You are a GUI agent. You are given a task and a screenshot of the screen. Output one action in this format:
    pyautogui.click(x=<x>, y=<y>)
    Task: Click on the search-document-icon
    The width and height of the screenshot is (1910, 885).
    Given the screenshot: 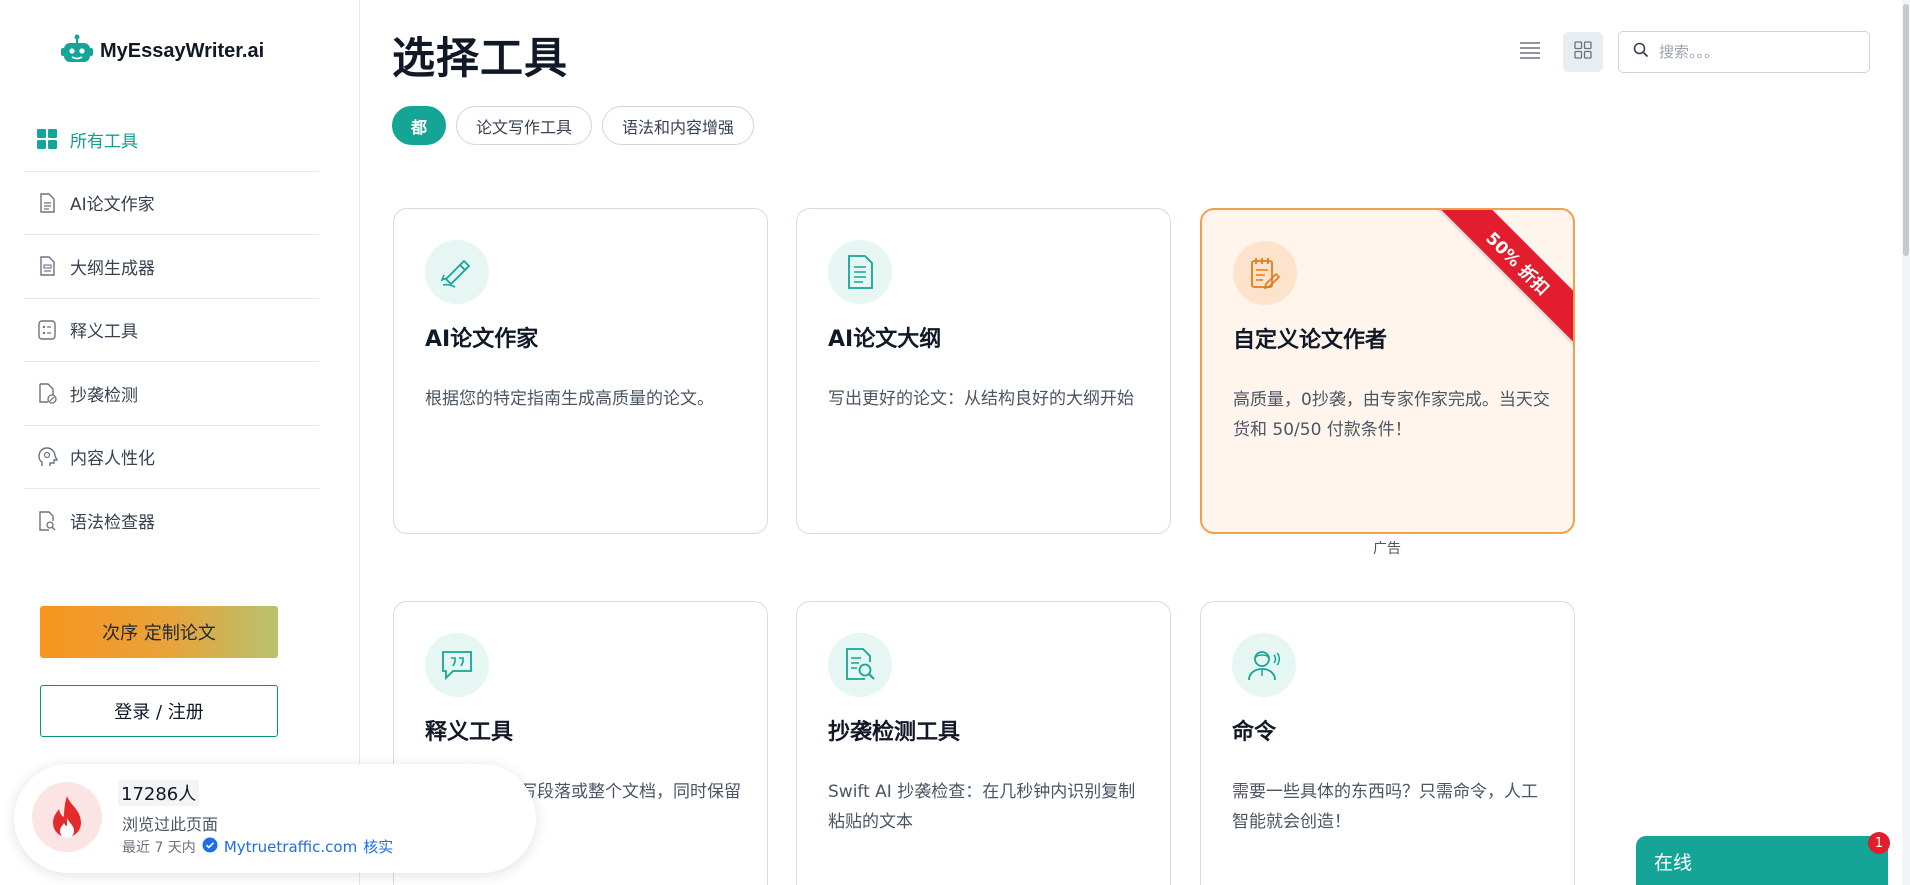 What is the action you would take?
    pyautogui.click(x=47, y=521)
    